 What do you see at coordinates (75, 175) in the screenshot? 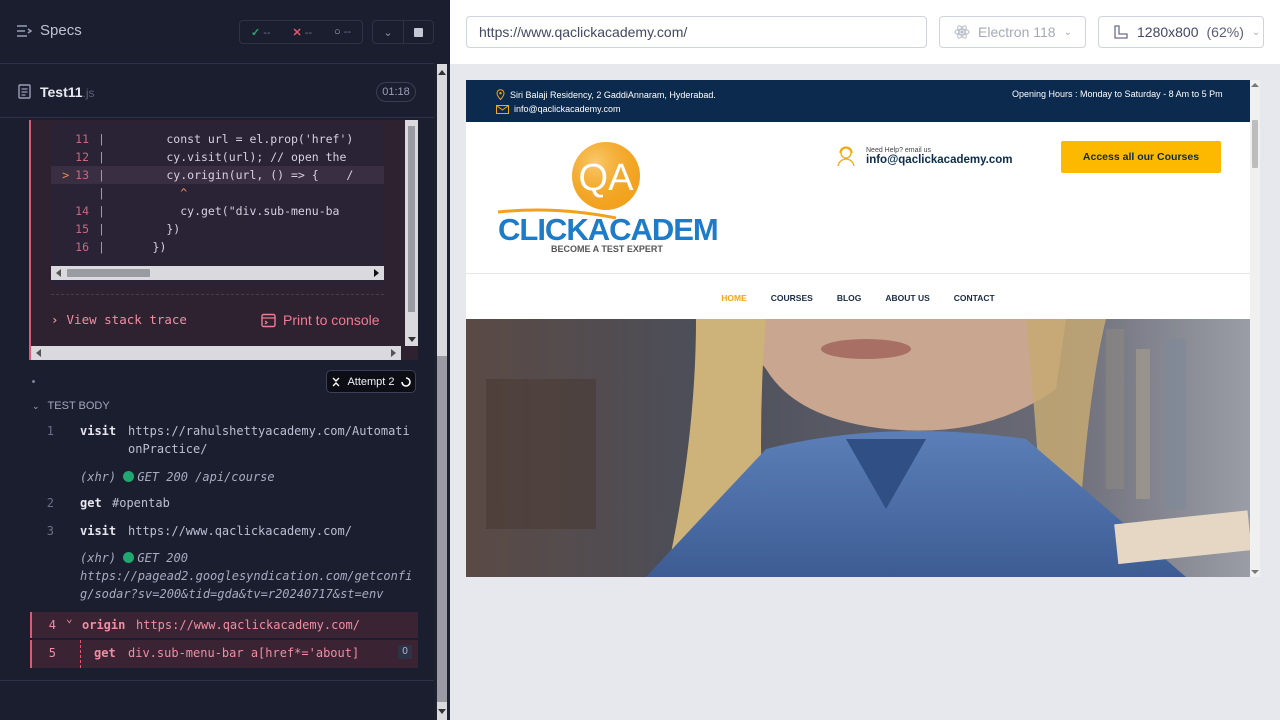
I see `code-line-number: >13` at bounding box center [75, 175].